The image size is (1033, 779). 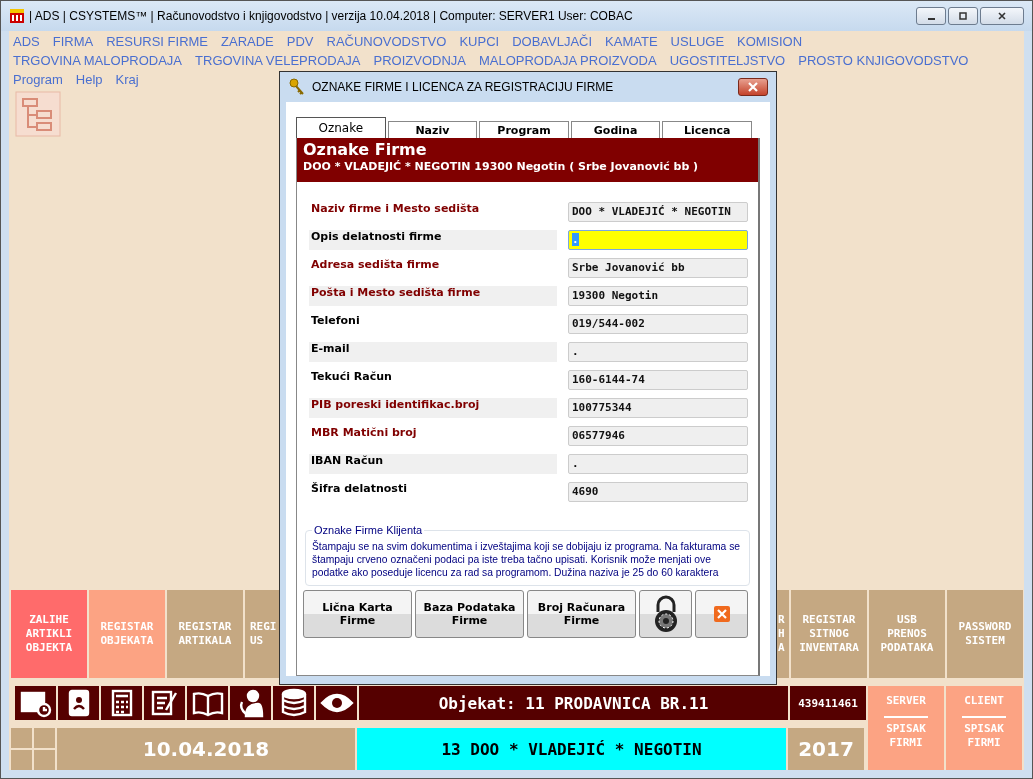 I want to click on restore-icon, so click(x=963, y=16).